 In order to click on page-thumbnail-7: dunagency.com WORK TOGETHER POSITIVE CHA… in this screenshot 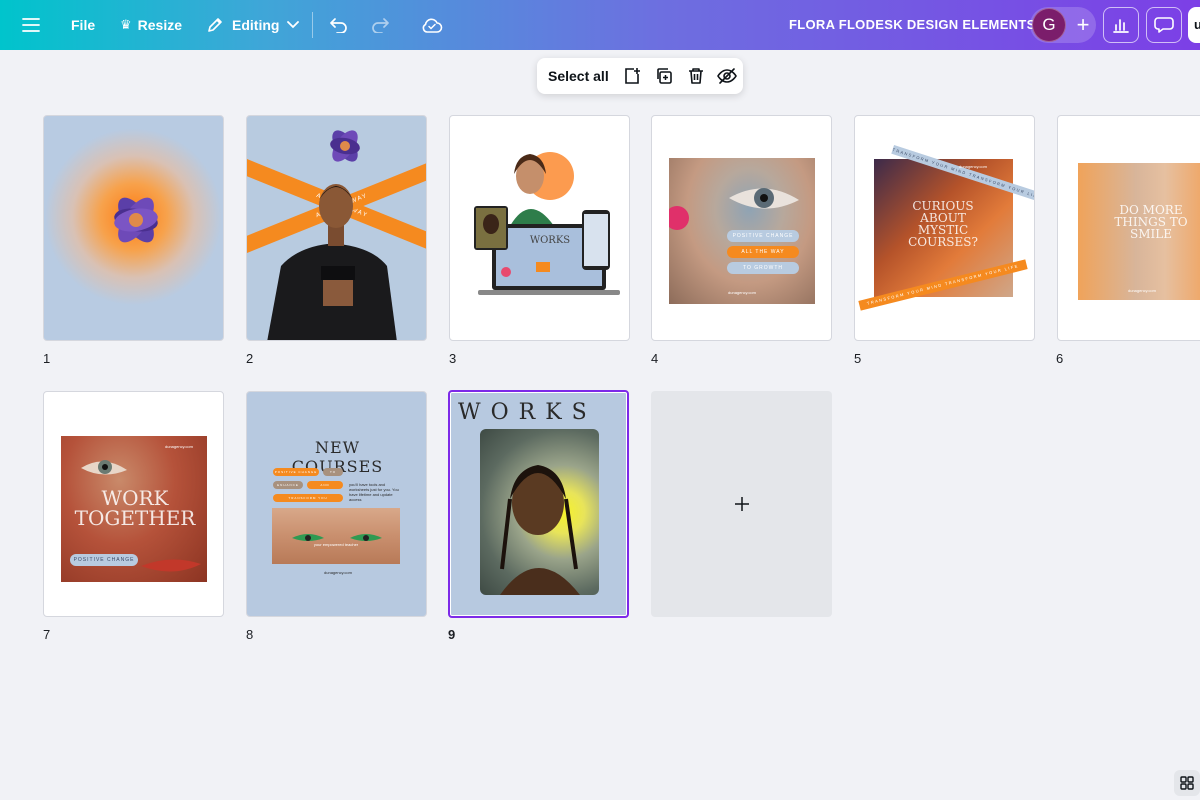, I will do `click(133, 504)`.